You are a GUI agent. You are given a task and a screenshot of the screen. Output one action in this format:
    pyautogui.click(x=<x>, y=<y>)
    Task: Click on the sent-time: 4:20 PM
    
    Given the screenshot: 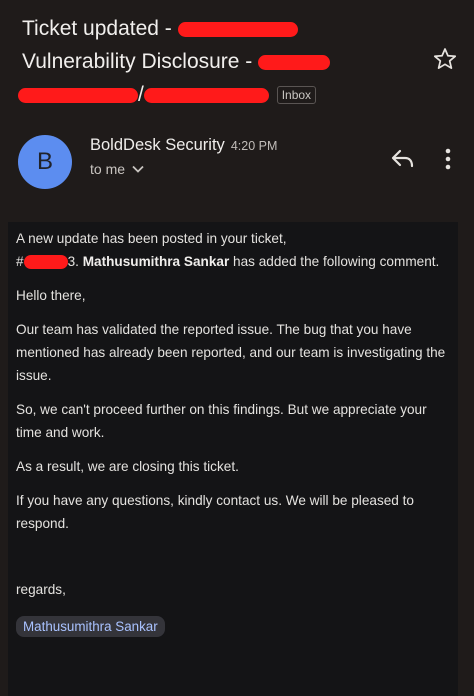 What is the action you would take?
    pyautogui.click(x=254, y=146)
    